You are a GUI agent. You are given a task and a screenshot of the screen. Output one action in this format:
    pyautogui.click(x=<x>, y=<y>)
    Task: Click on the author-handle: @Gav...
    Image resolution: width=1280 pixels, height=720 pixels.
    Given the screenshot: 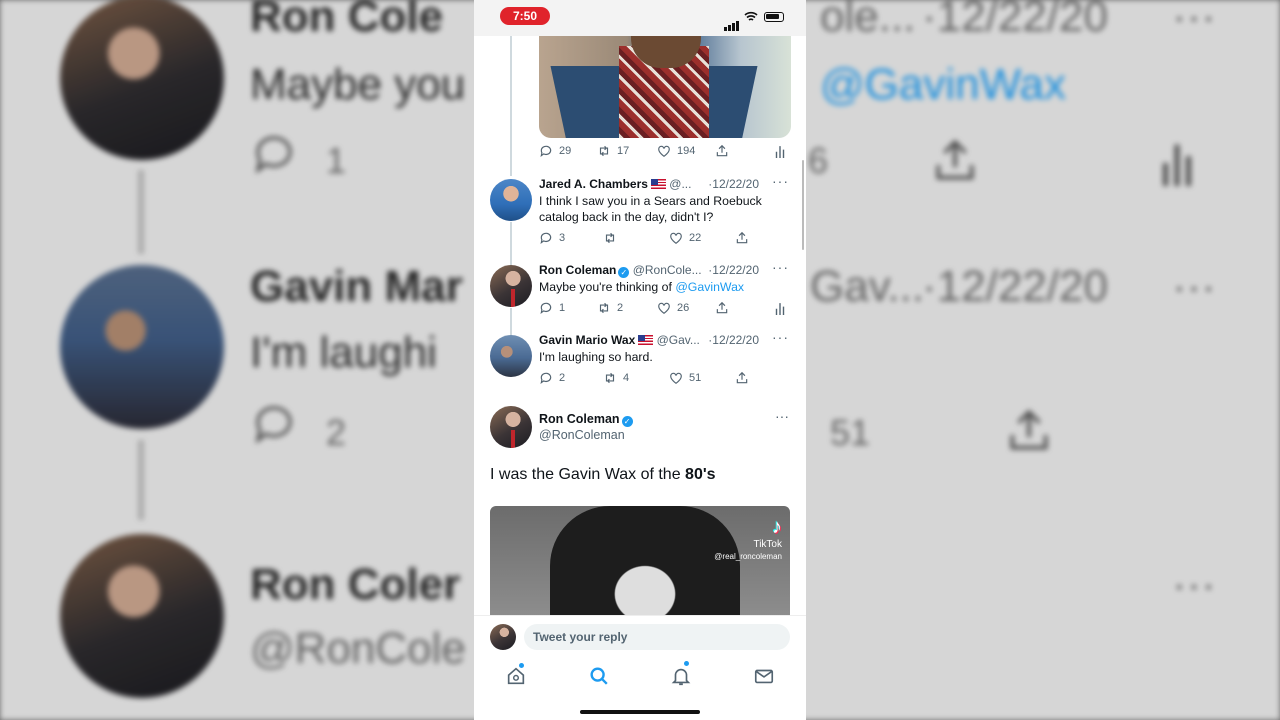 What is the action you would take?
    pyautogui.click(x=678, y=340)
    